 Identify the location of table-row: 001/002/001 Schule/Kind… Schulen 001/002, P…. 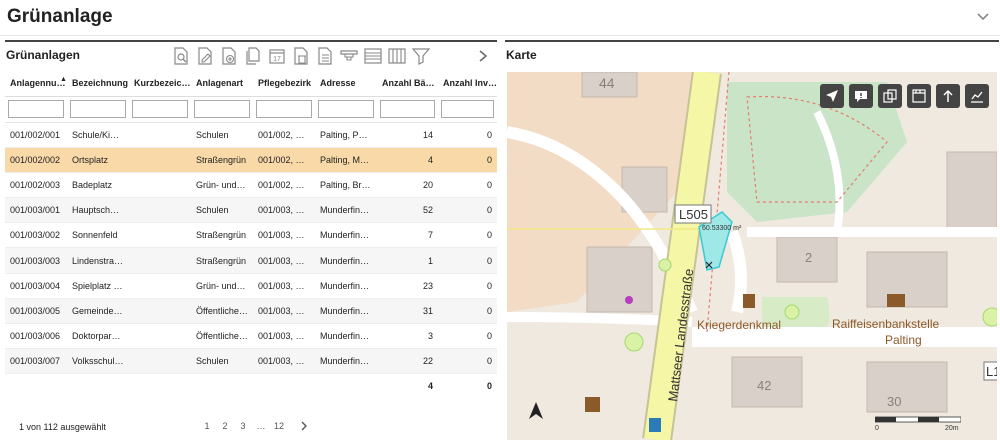
(251, 135).